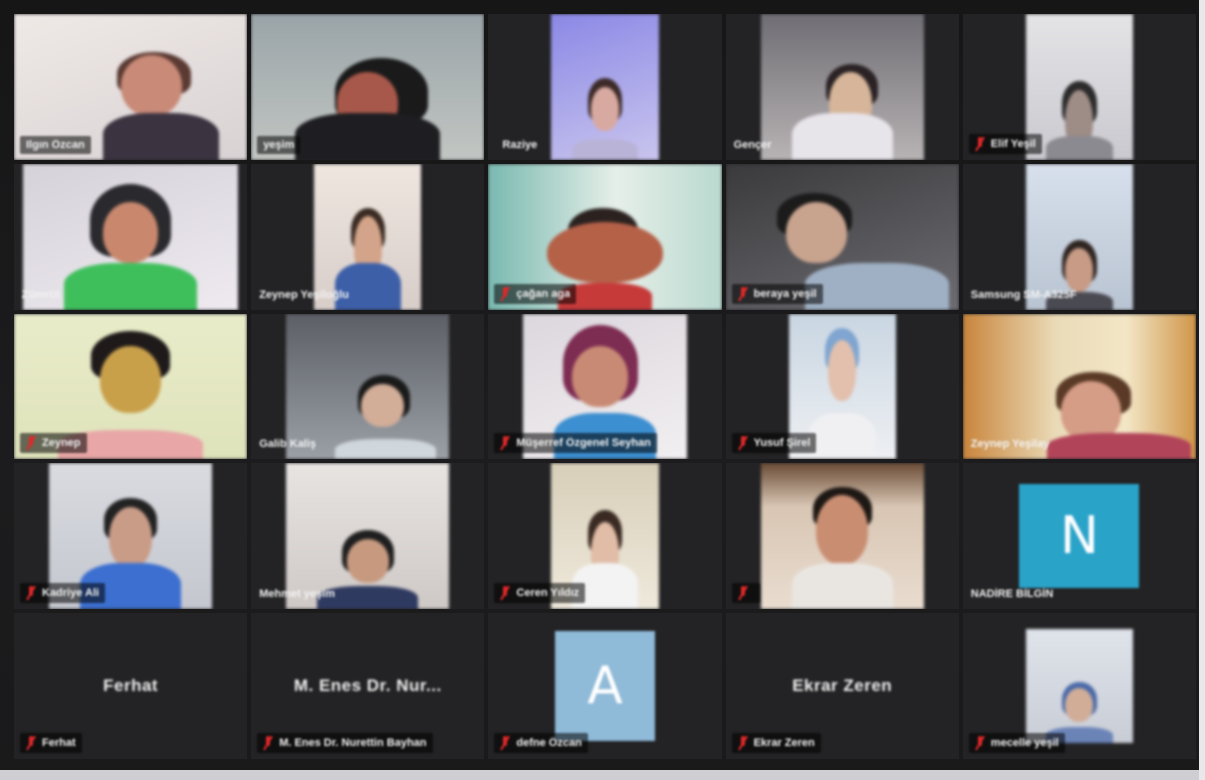  Describe the element at coordinates (842, 386) in the screenshot. I see `participant-tile: Yusuf Şirel` at that location.